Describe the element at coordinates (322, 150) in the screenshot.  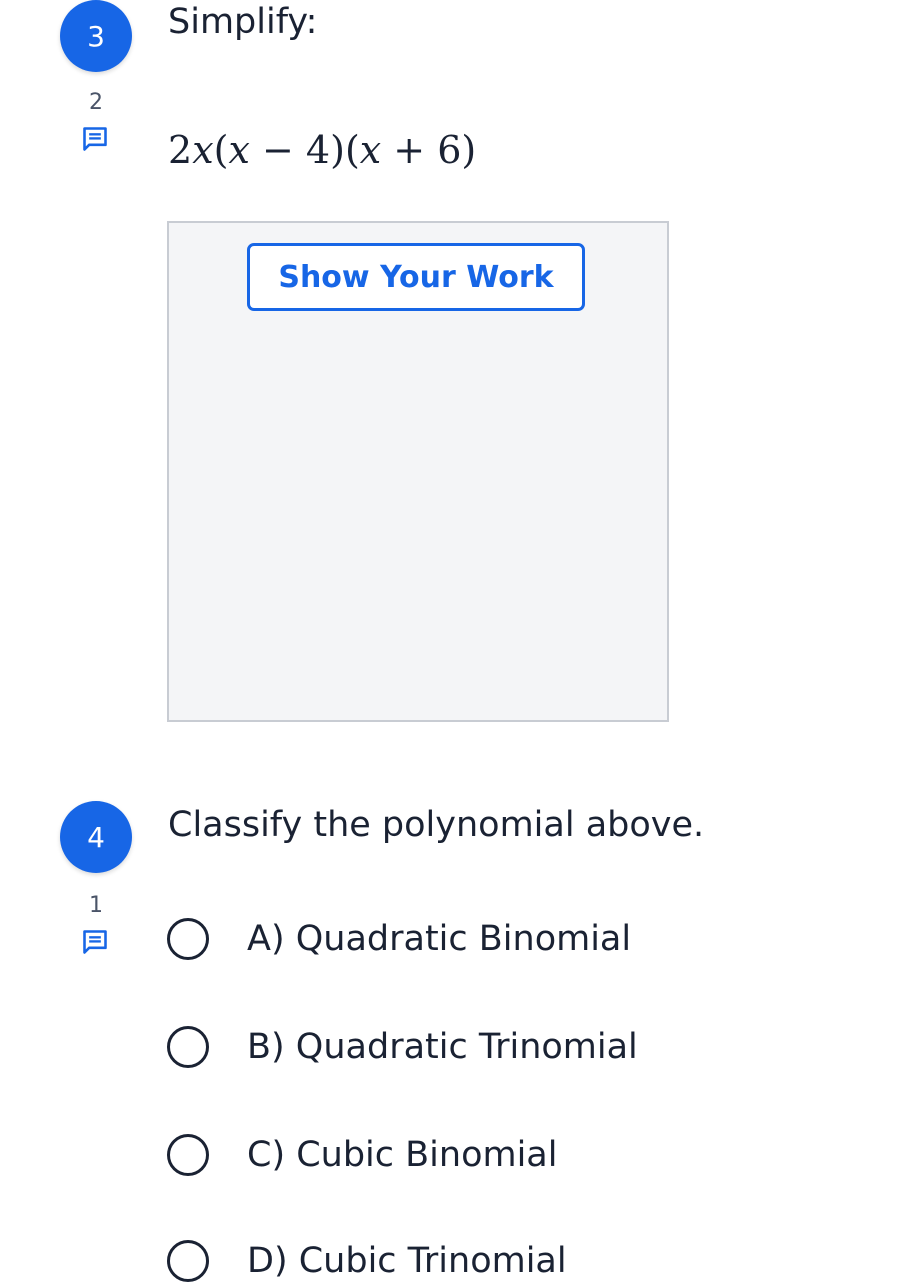
I see `math-expression: 2x(x − 4)(x + 6)` at that location.